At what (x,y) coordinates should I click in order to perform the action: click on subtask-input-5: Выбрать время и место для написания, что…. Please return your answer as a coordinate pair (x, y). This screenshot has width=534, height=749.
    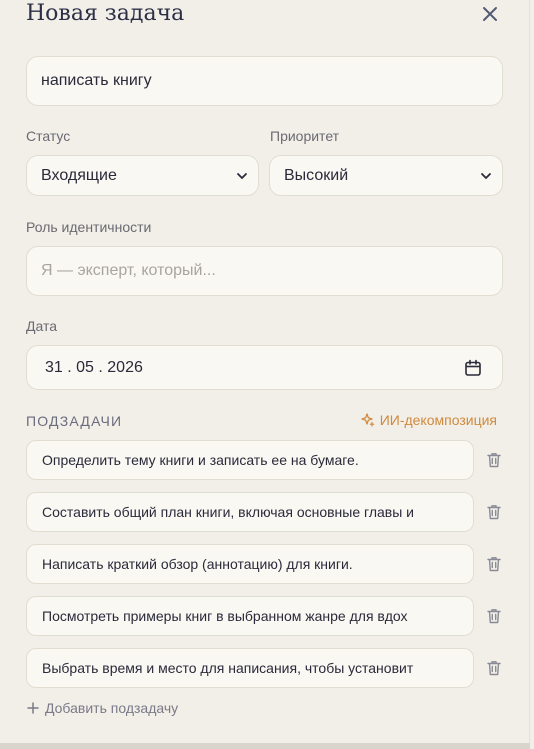
    Looking at the image, I should click on (250, 668).